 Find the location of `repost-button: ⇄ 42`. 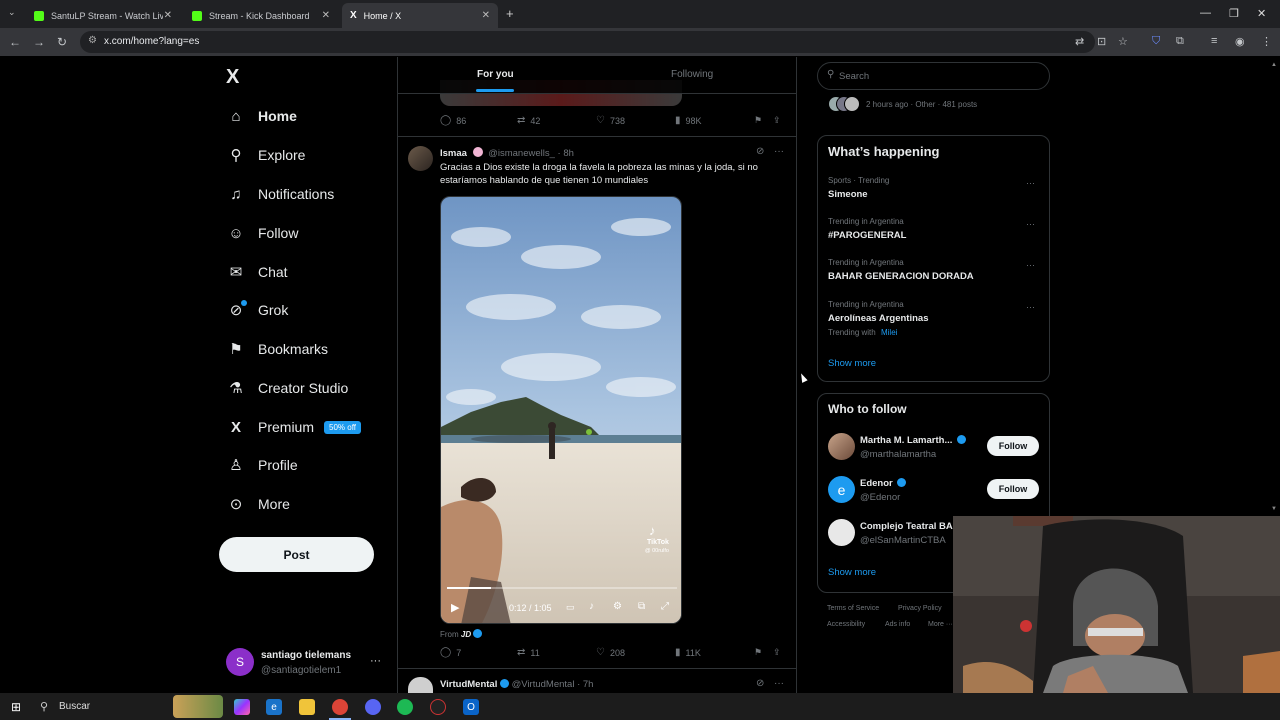

repost-button: ⇄ 42 is located at coordinates (528, 120).